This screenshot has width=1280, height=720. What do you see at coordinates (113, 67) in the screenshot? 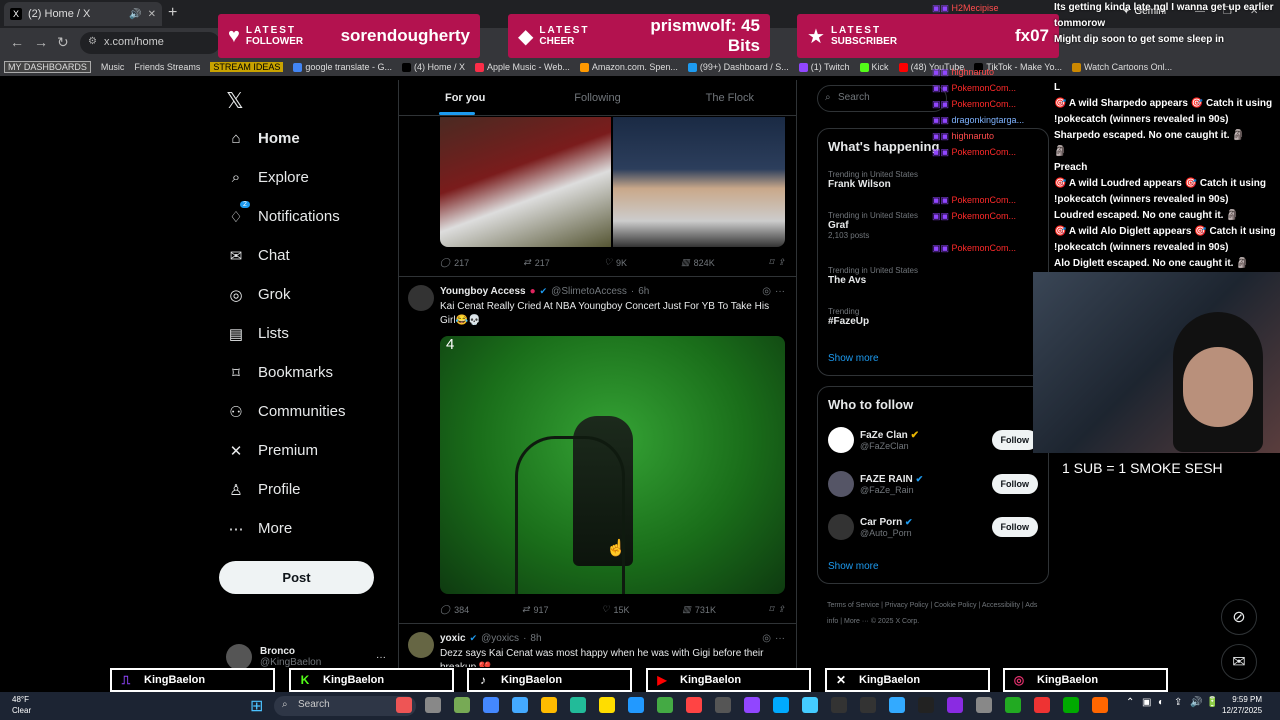
I see `bookmark-item: Music` at bounding box center [113, 67].